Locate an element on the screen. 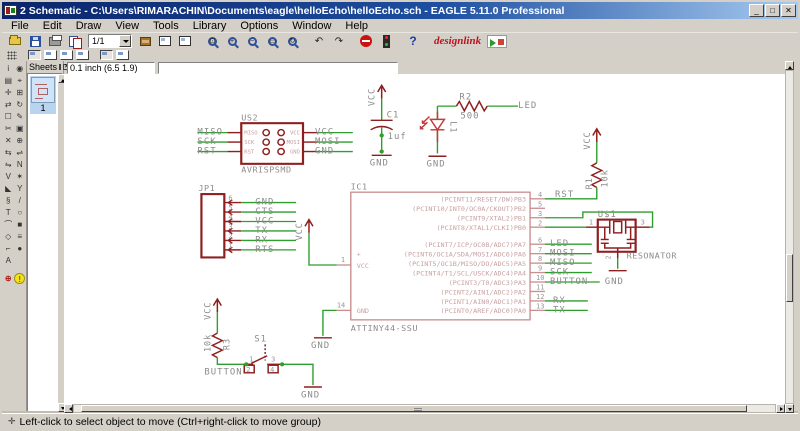 The image size is (800, 431). tool-errors-button: ! is located at coordinates (19, 278).